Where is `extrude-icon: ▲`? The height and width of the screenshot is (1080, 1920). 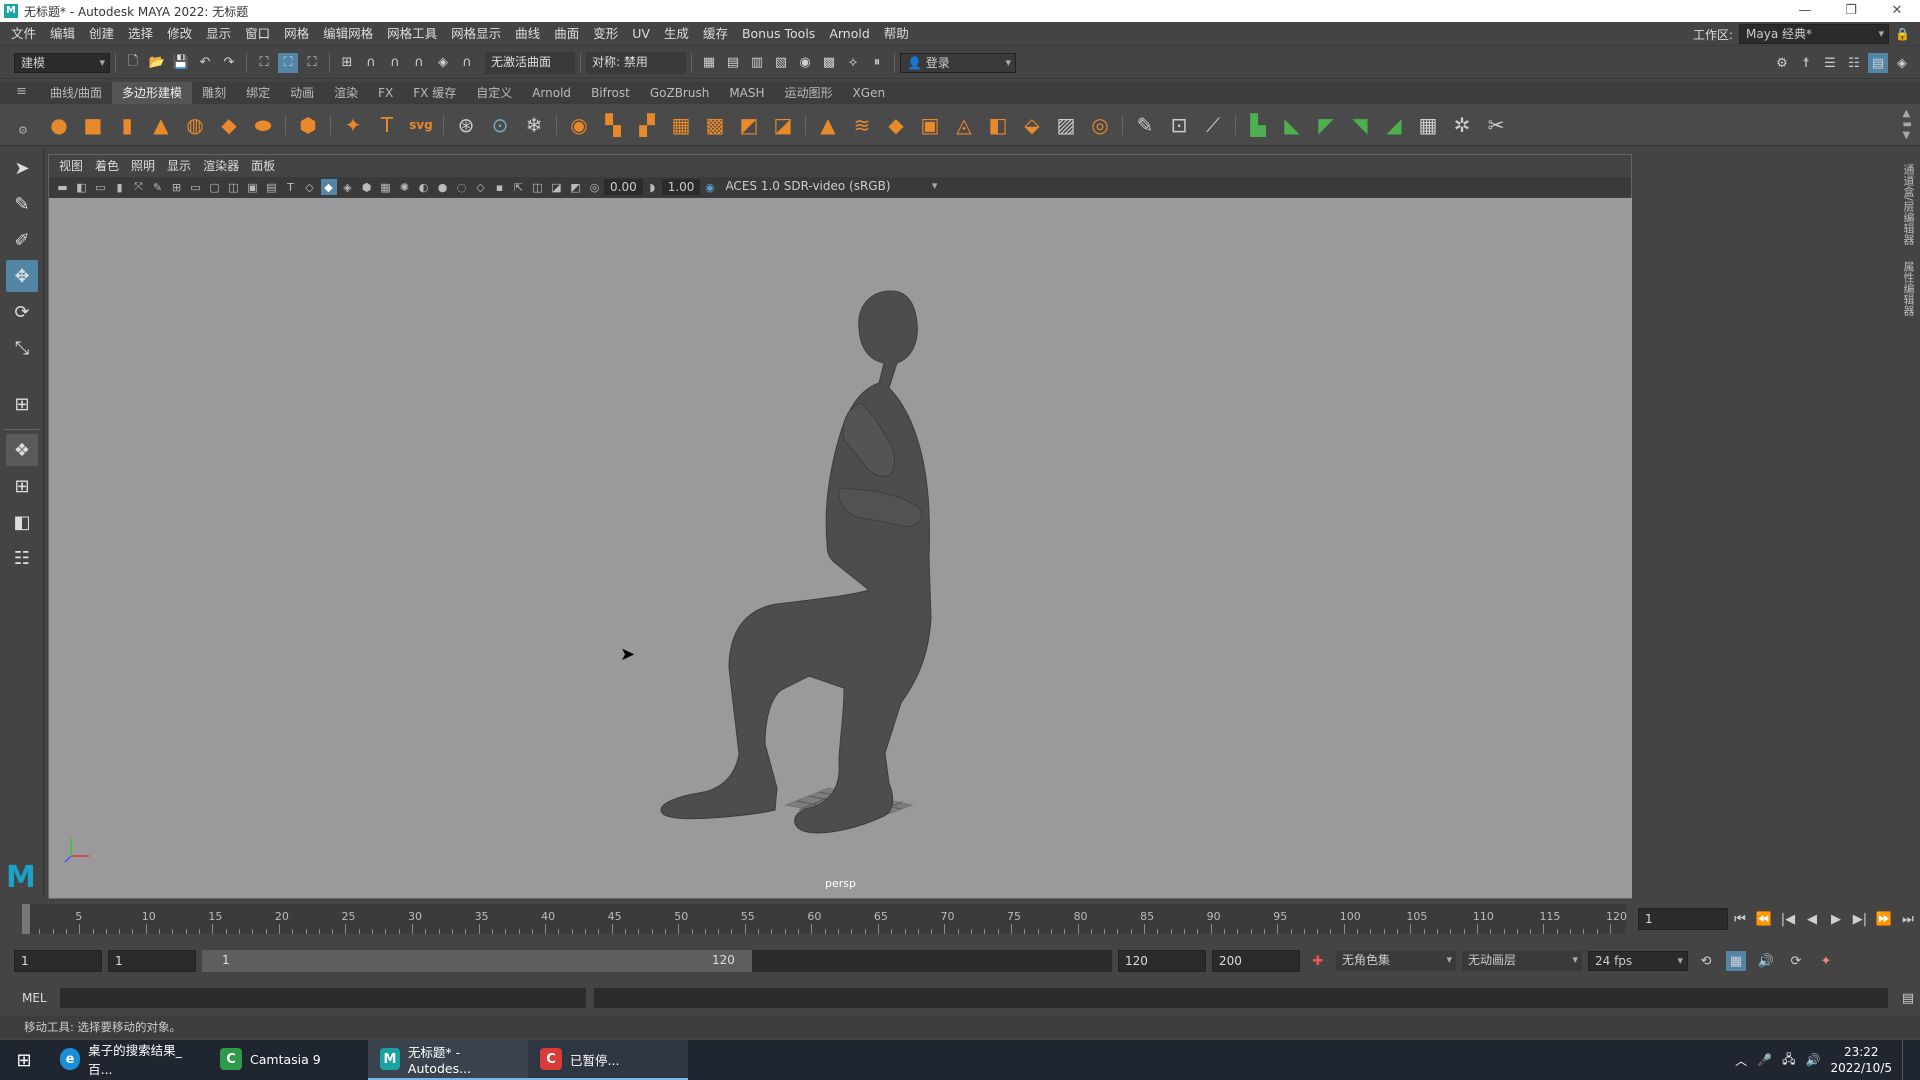 extrude-icon: ▲ is located at coordinates (828, 125).